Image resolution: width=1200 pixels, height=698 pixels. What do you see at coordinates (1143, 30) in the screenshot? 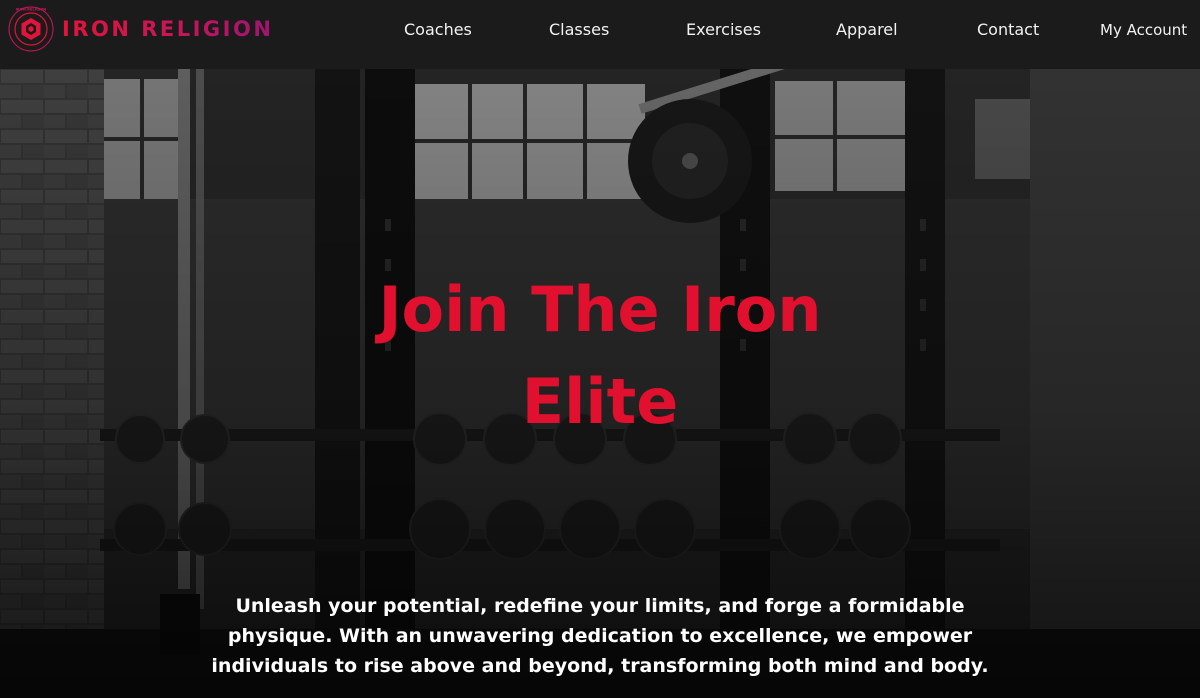
I see `my-account-link: My Account` at bounding box center [1143, 30].